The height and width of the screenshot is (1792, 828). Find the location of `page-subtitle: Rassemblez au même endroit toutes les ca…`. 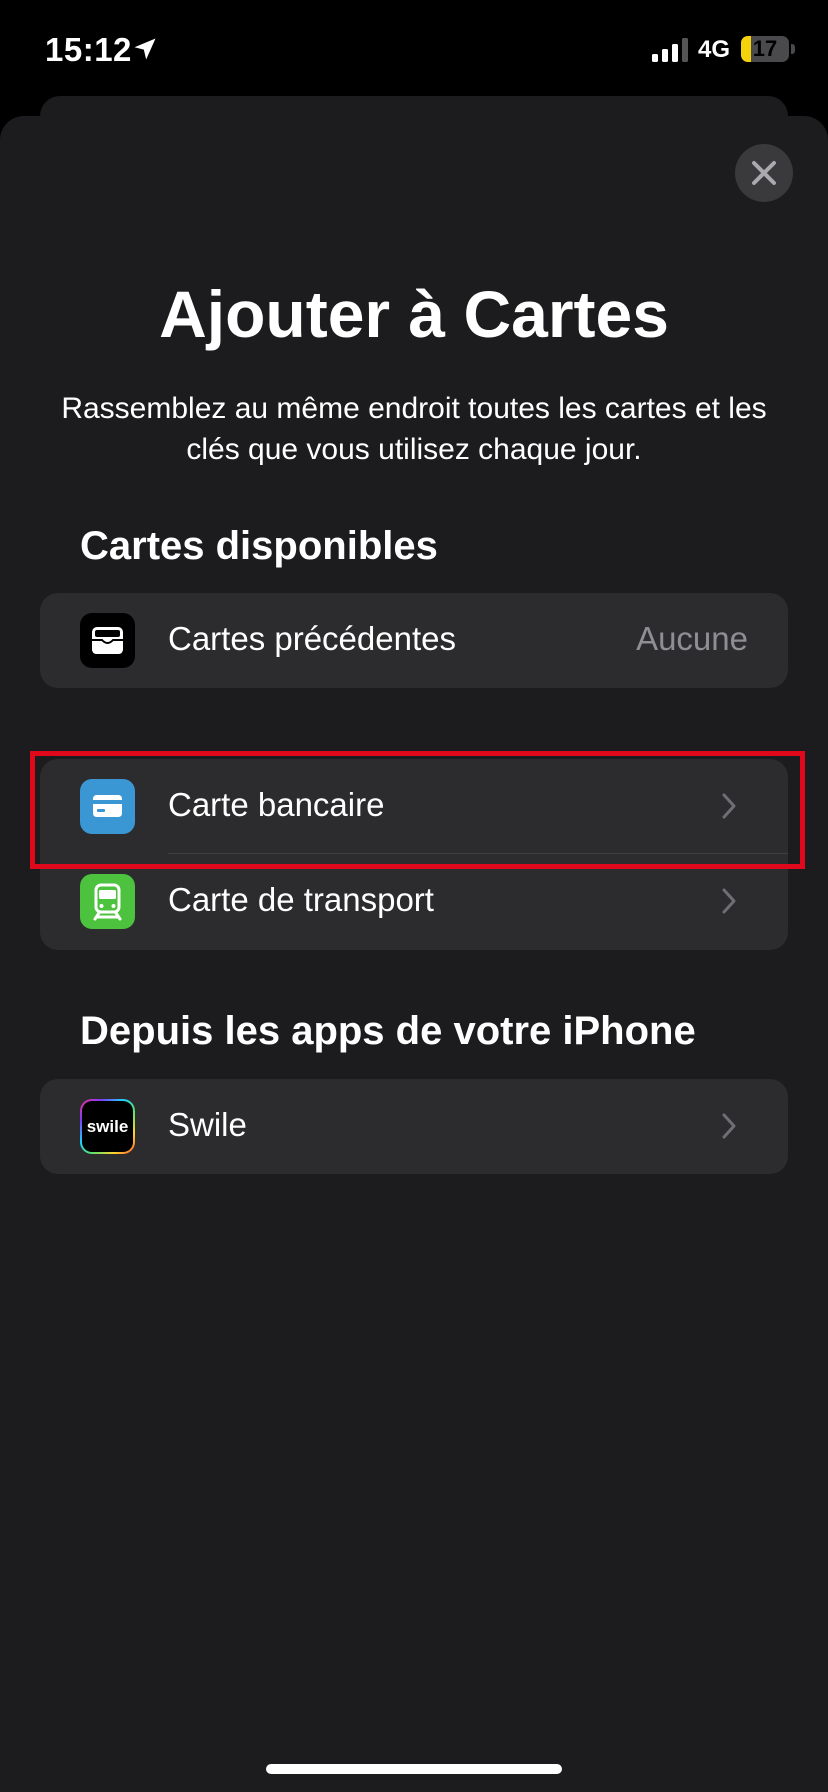

page-subtitle: Rassemblez au même endroit toutes les ca… is located at coordinates (414, 429).